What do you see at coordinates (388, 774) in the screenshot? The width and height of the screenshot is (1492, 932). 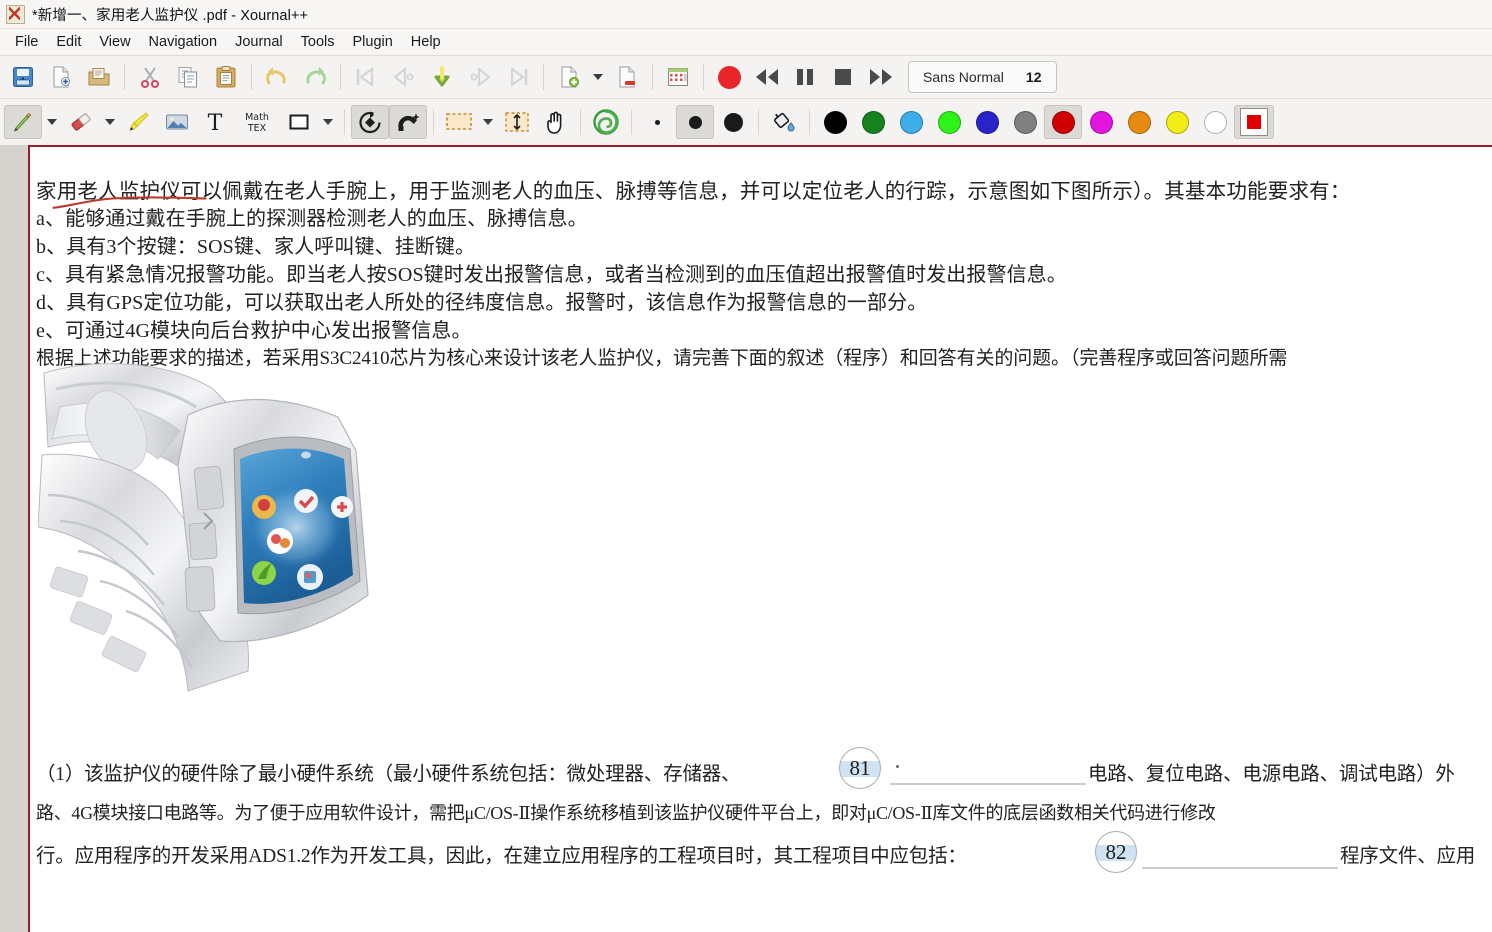 I see `doc-q1-before: （1）该监护仪的硬件除了最小硬件系统（最小硬件系统包括：微处理器、存储器、` at bounding box center [388, 774].